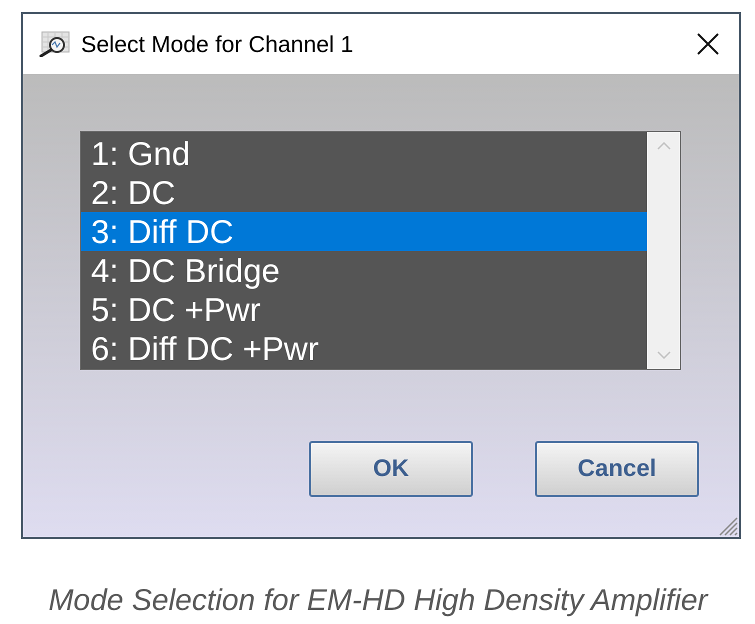  Describe the element at coordinates (663, 250) in the screenshot. I see `scrollbar` at that location.